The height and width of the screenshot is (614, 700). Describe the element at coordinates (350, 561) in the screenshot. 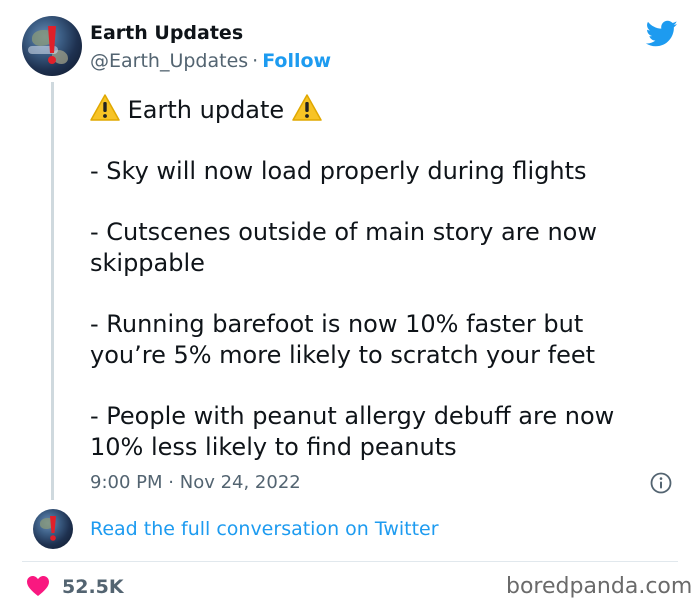

I see `divider` at that location.